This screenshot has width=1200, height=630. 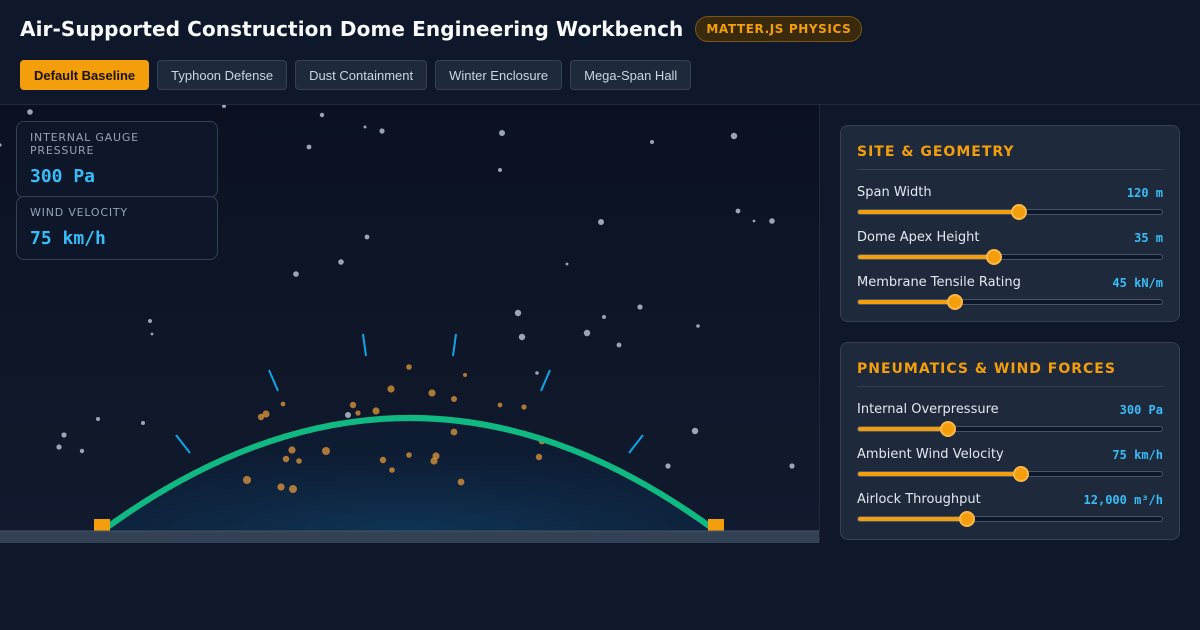 What do you see at coordinates (1137, 283) in the screenshot?
I see `tensile-rating-value: 45 kN/m` at bounding box center [1137, 283].